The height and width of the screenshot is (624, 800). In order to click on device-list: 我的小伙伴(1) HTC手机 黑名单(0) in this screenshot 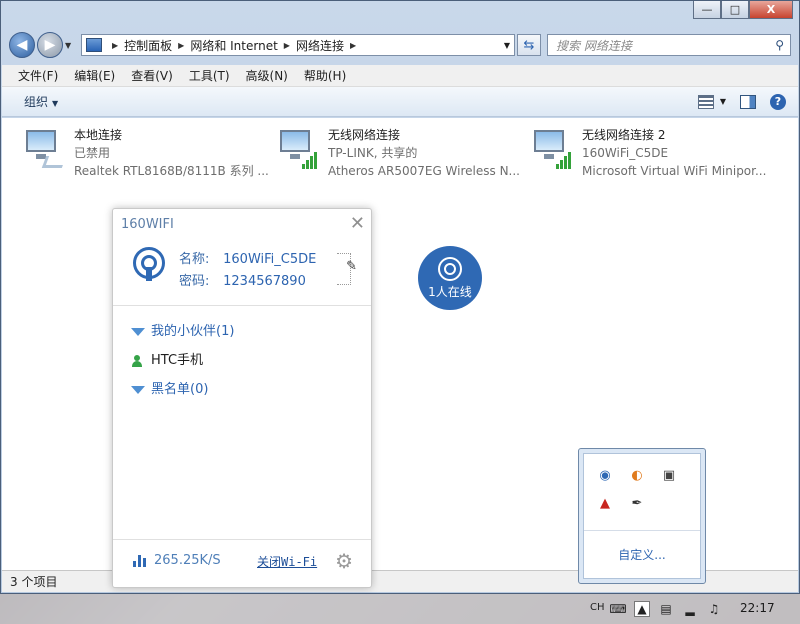, I will do `click(182, 360)`.